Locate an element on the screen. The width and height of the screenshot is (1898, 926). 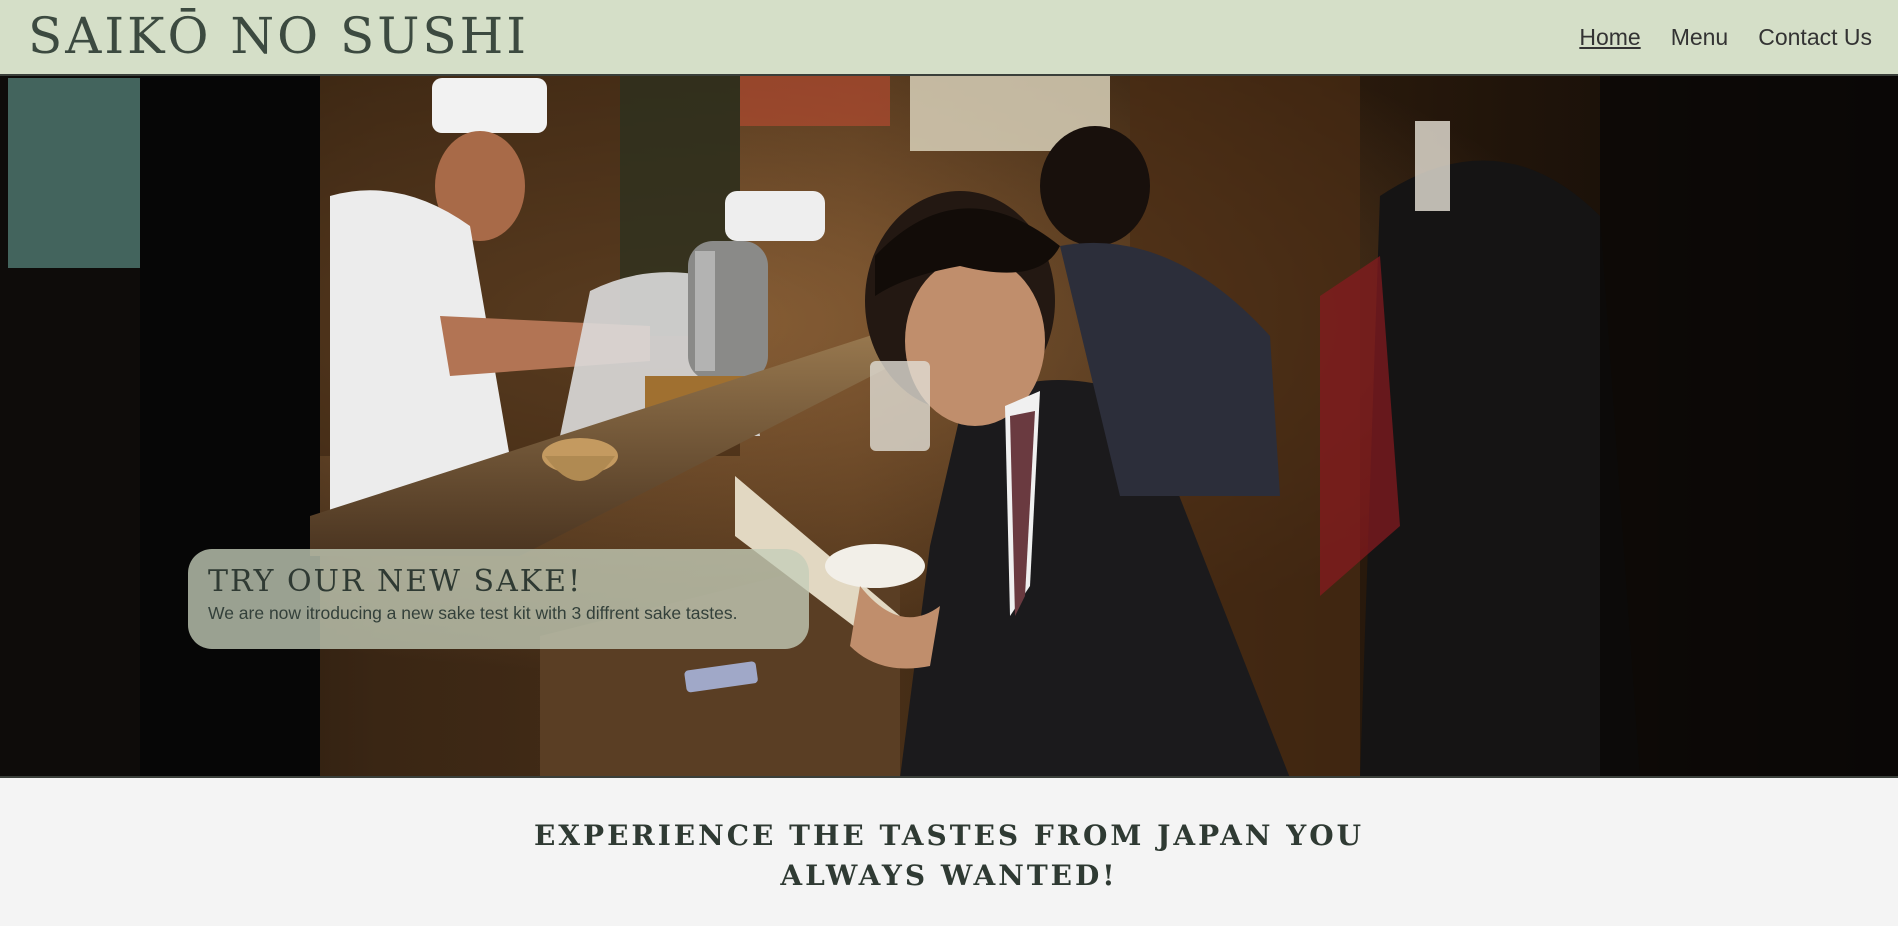
site-header: SAIKŌ NO SUSHI Home Menu Contact Us is located at coordinates (949, 38).